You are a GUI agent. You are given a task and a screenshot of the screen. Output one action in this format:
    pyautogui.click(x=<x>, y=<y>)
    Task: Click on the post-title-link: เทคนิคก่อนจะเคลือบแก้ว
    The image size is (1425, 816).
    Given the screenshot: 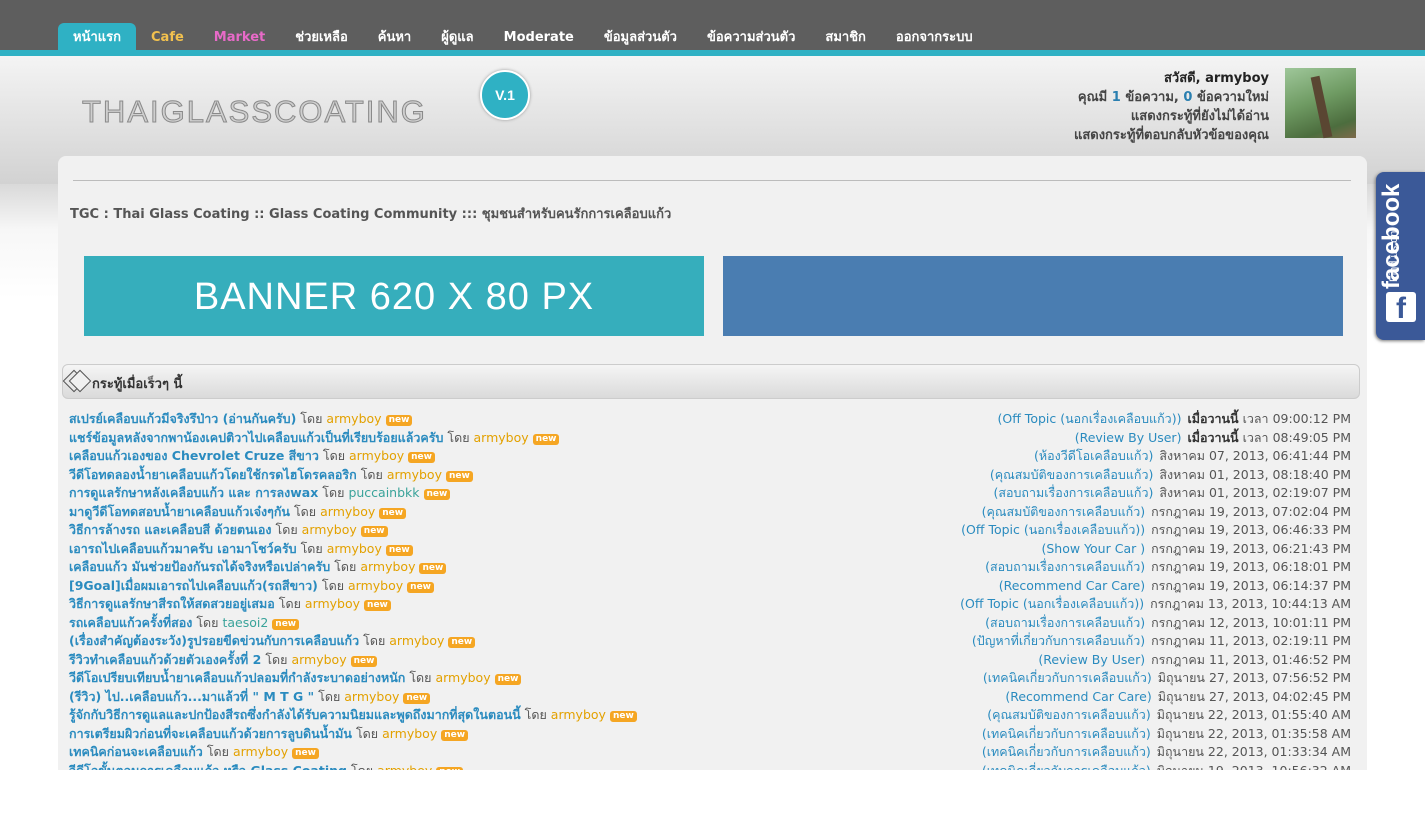 What is the action you would take?
    pyautogui.click(x=136, y=751)
    